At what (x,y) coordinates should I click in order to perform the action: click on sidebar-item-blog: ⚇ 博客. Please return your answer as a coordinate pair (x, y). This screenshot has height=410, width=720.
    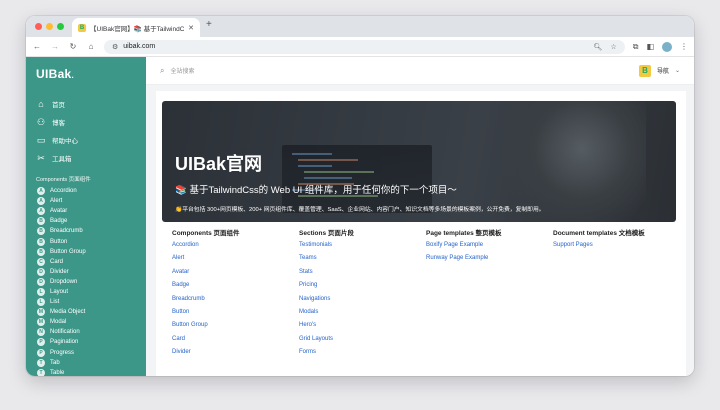
    Looking at the image, I should click on (86, 122).